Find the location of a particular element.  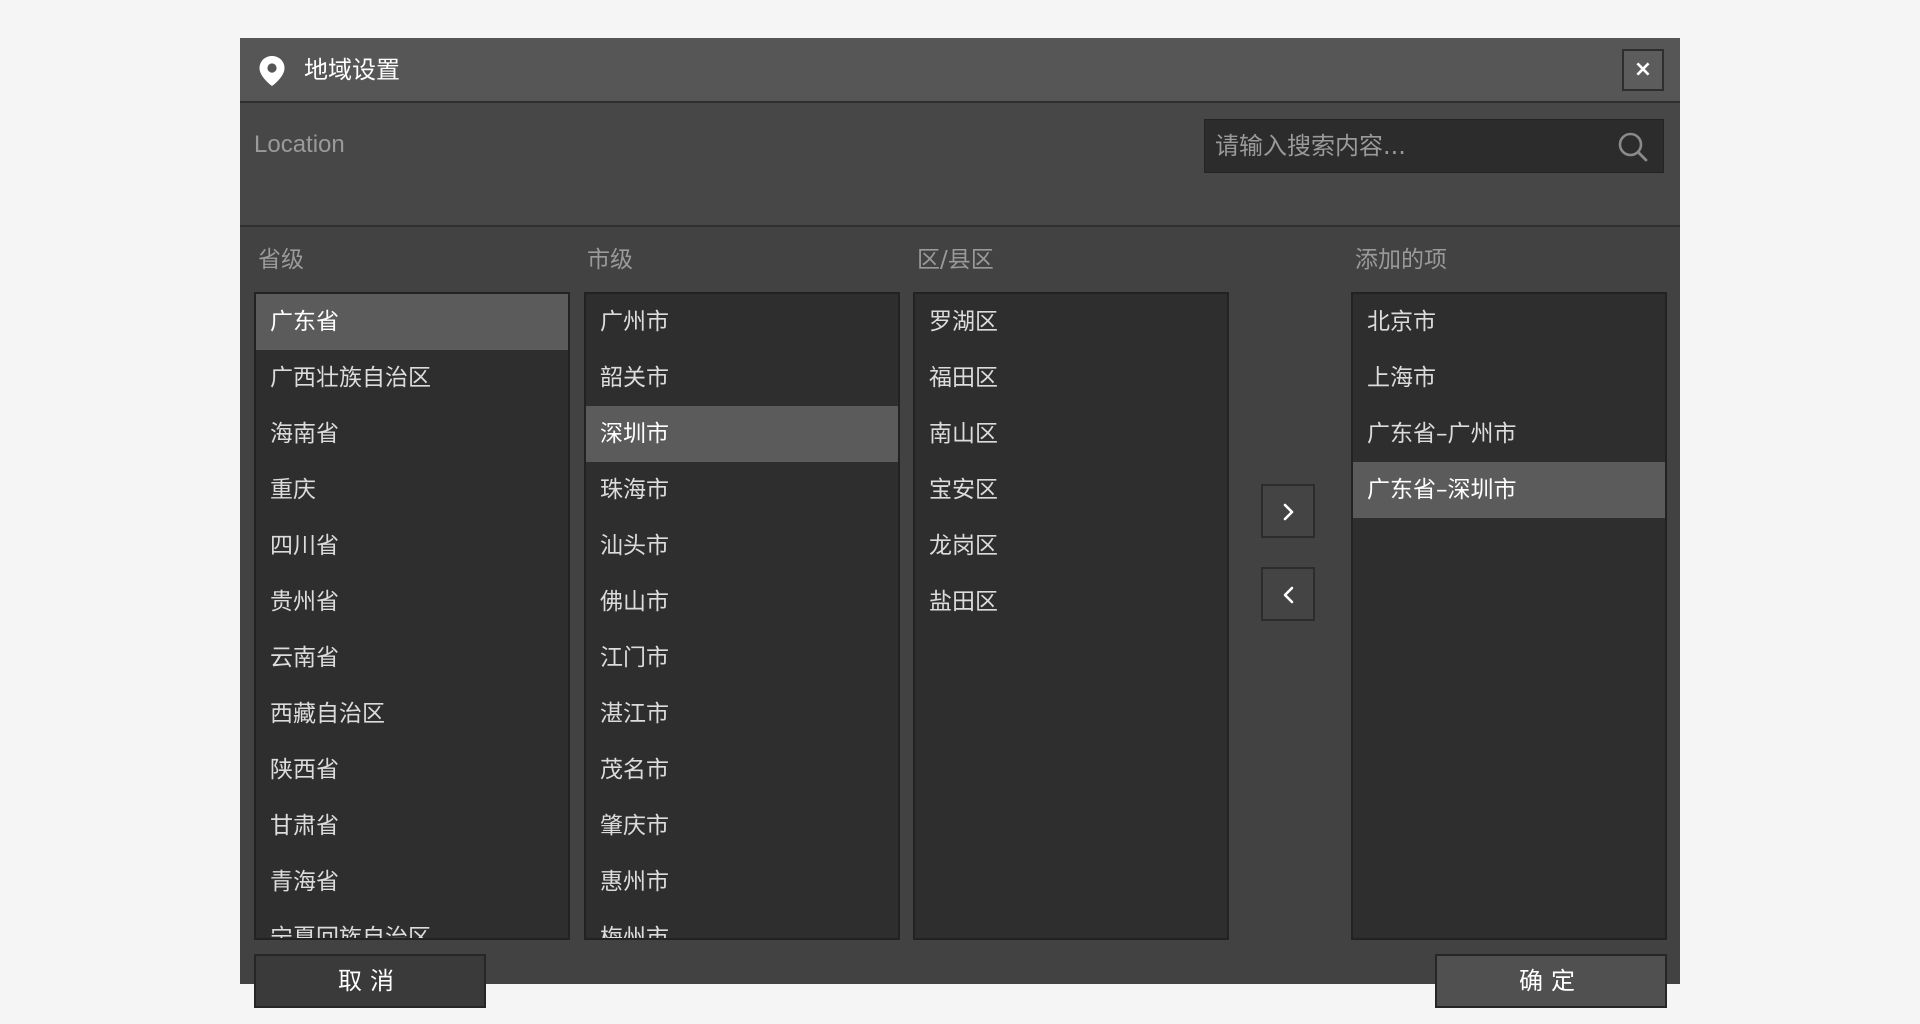

province-column-header: 省级 is located at coordinates (281, 260).